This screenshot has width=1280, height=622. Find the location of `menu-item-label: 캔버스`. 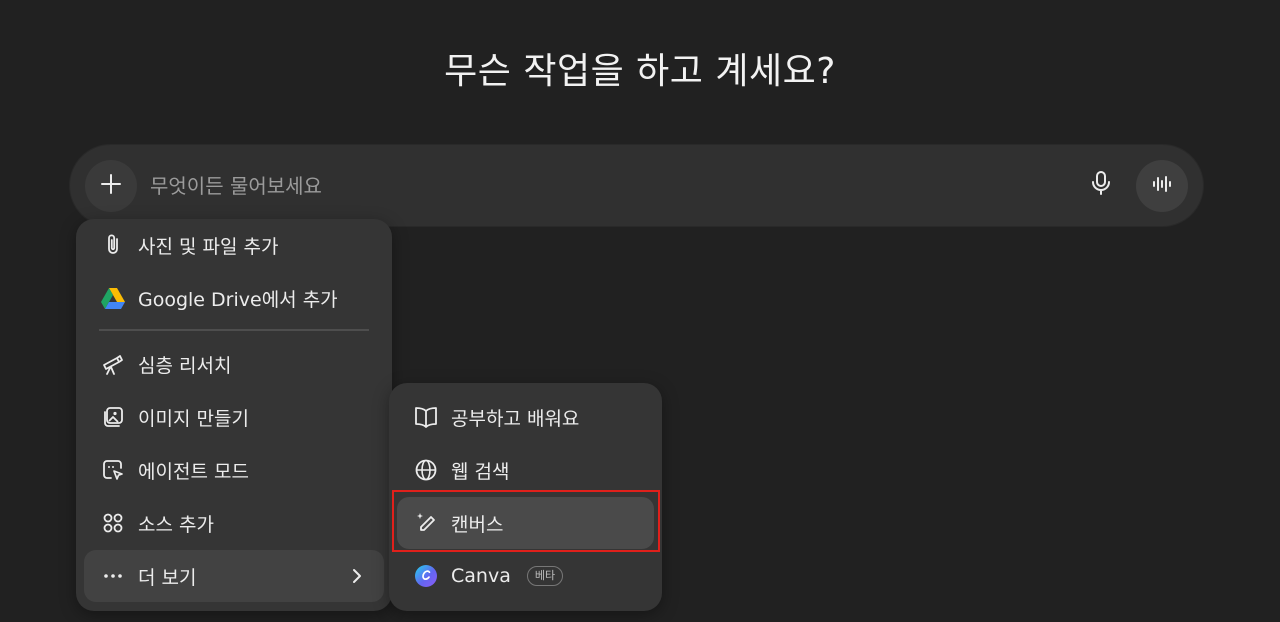

menu-item-label: 캔버스 is located at coordinates (477, 524).